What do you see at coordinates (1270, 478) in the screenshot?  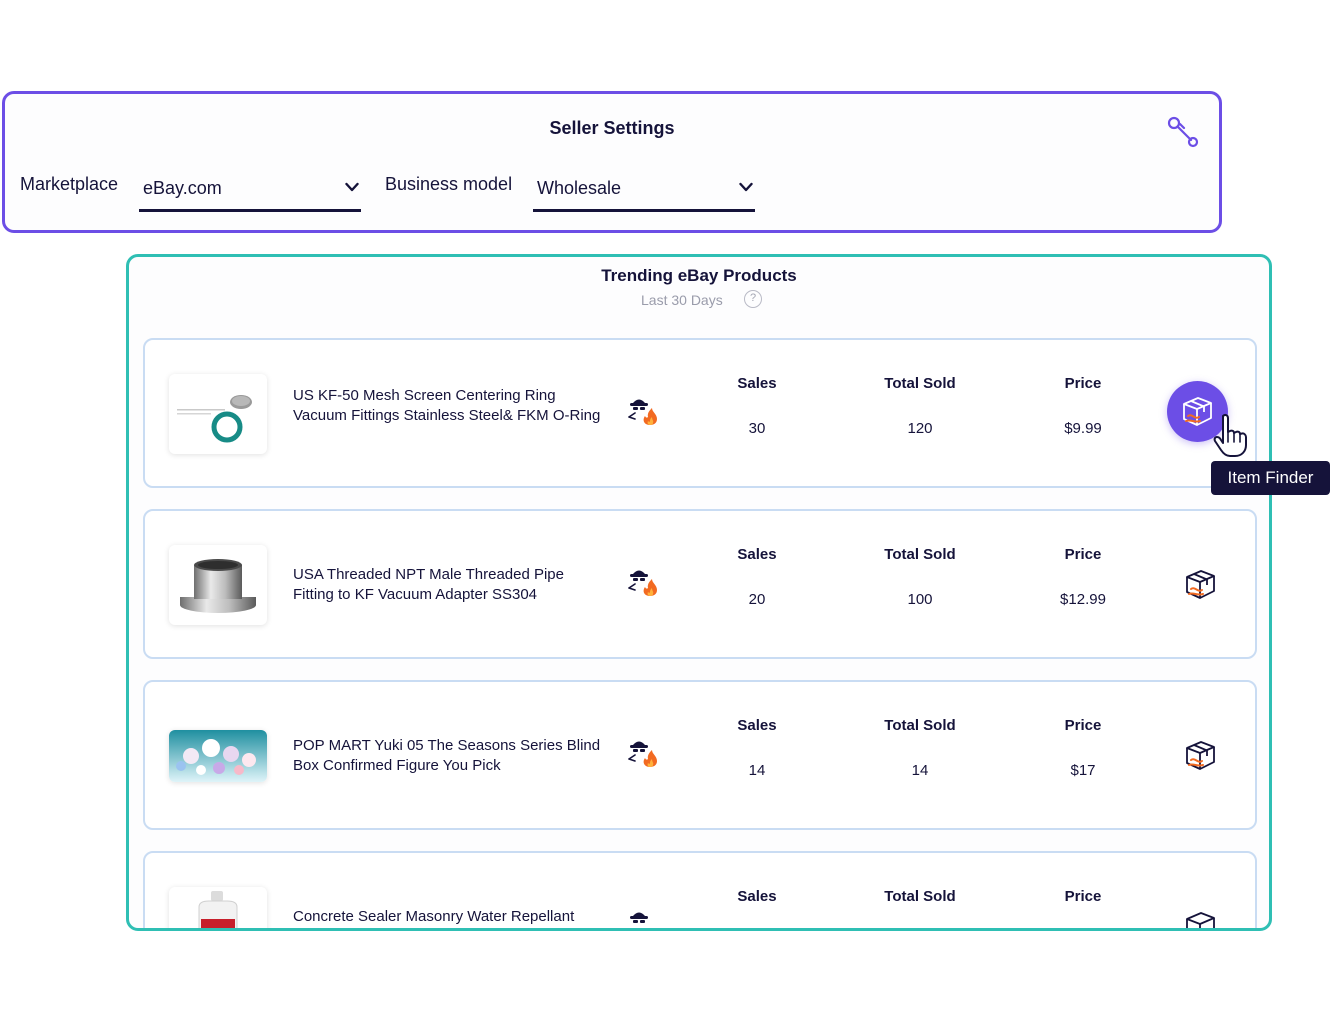 I see `item-finder-tooltip: Item Finder` at bounding box center [1270, 478].